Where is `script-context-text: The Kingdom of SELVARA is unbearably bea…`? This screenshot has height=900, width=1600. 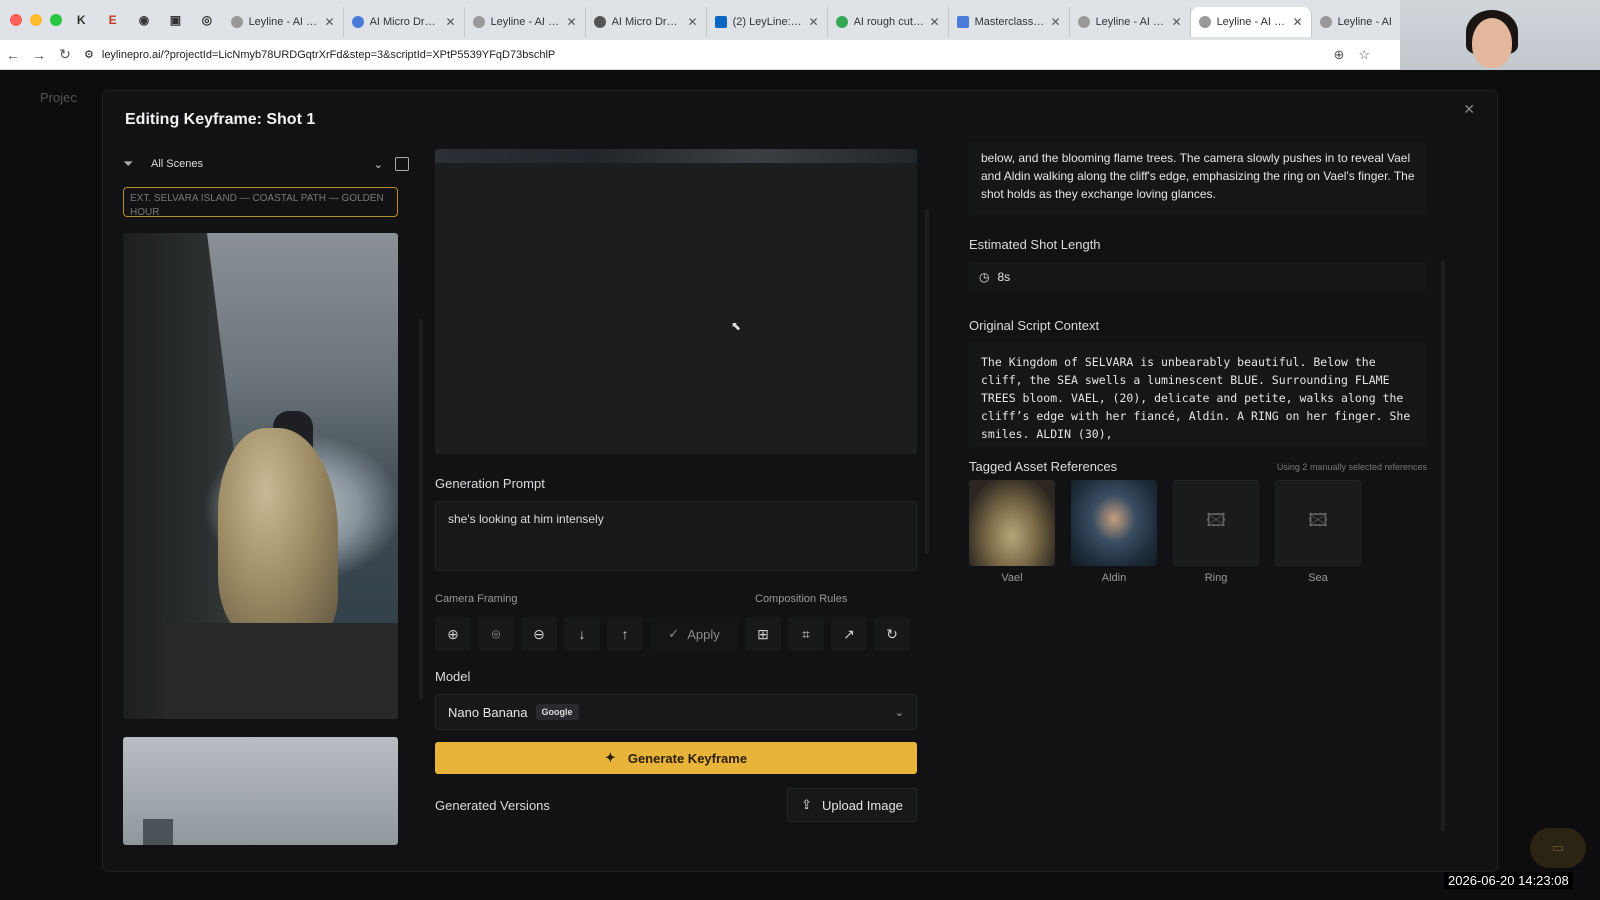 script-context-text: The Kingdom of SELVARA is unbearably bea… is located at coordinates (1198, 395).